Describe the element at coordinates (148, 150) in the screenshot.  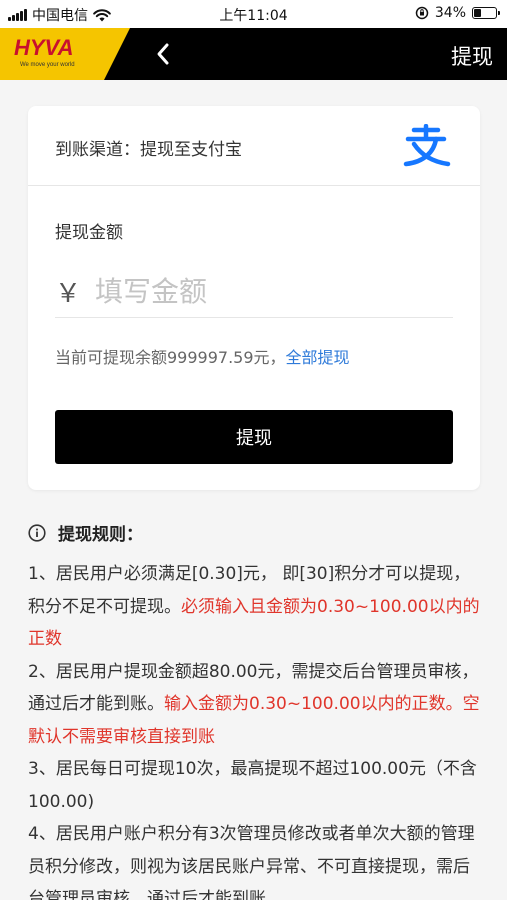
I see `channel-label: 到账渠道：提现至支付宝` at that location.